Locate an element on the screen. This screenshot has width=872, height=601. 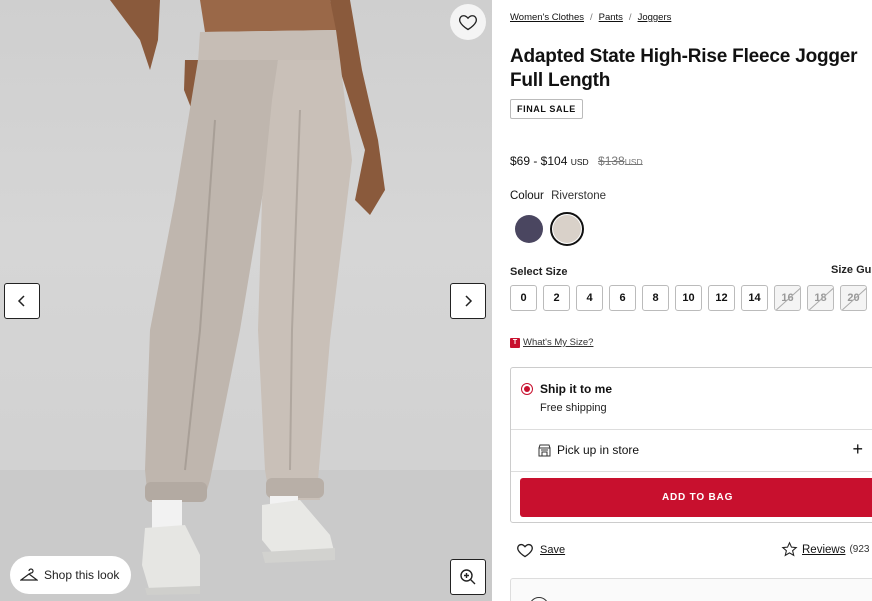
radio-selected-icon is located at coordinates (527, 389).